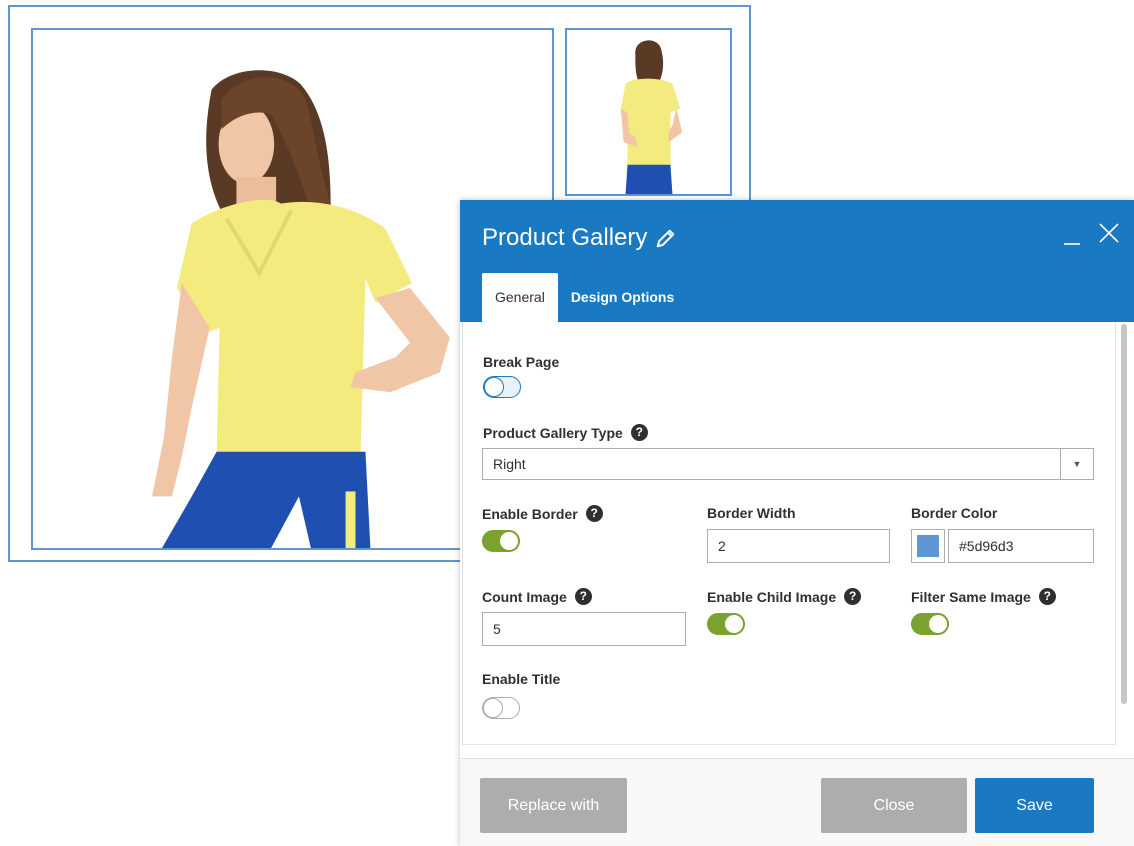  I want to click on enable-title-label: Enable Title, so click(521, 679).